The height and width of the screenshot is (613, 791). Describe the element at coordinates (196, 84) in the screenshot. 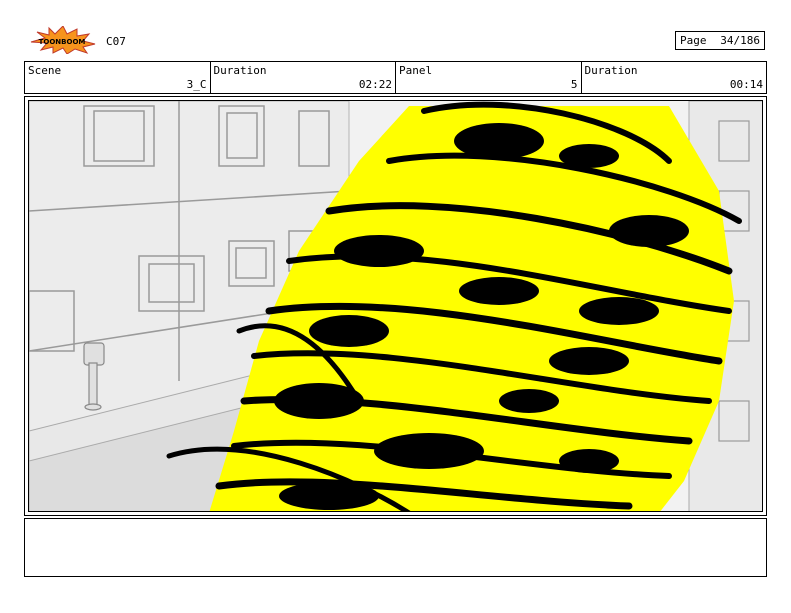

I see `scene-value: 3_C` at that location.